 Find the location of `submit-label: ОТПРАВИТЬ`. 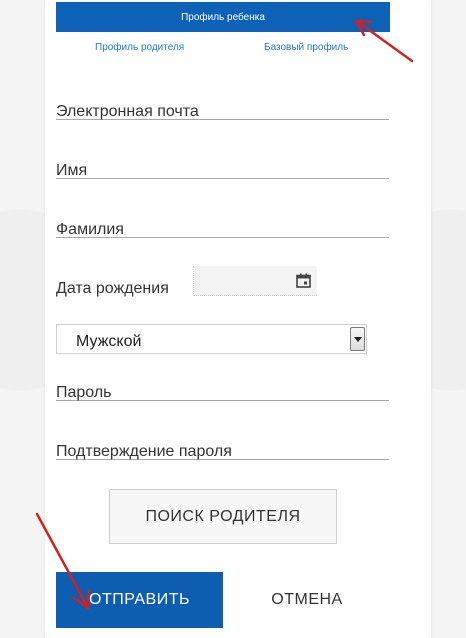

submit-label: ОТПРАВИТЬ is located at coordinates (139, 599).